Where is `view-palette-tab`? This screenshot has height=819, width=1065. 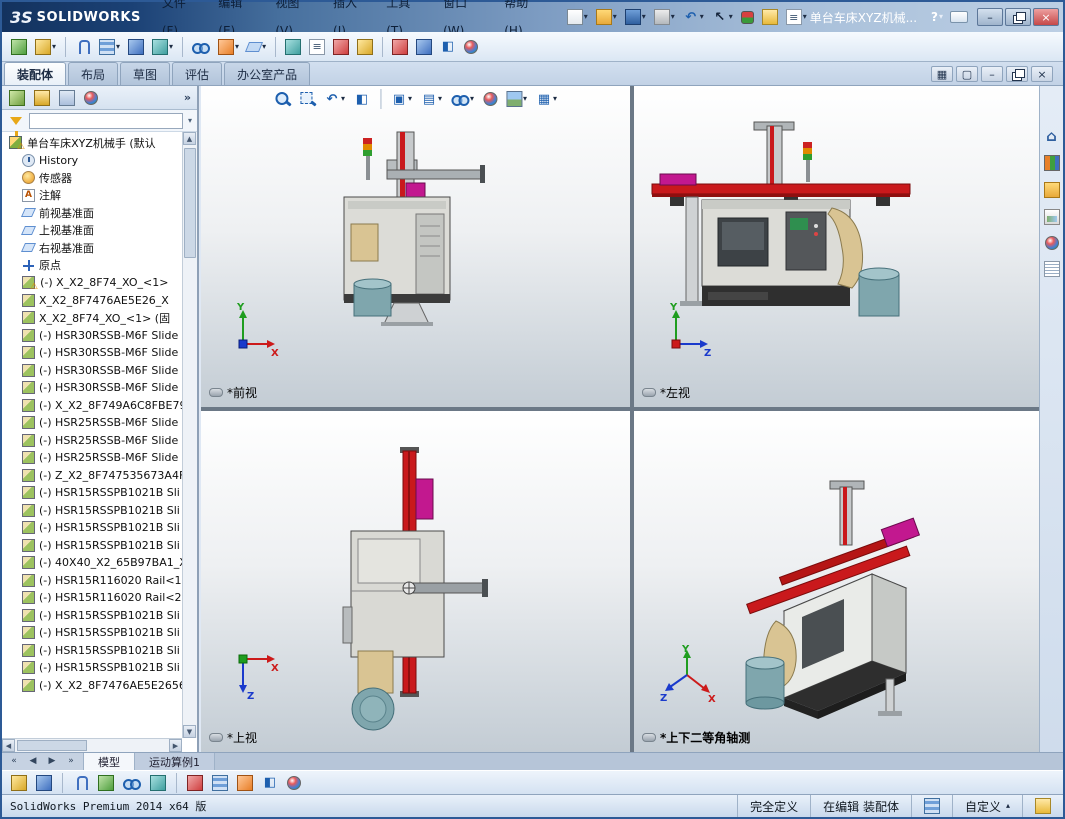
view-palette-tab is located at coordinates (1052, 217).